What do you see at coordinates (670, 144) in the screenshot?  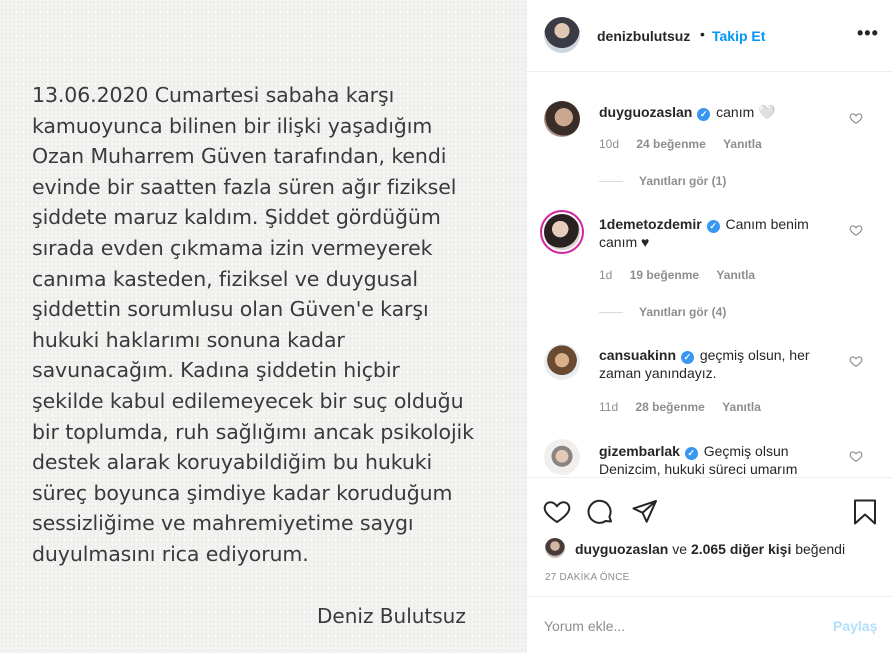 I see `comment-likes: 24 beğenme` at bounding box center [670, 144].